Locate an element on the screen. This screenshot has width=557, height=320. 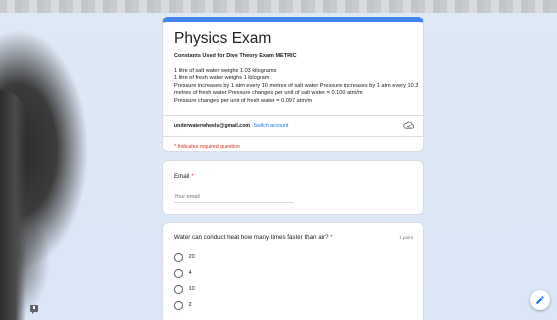
option-label: 2 is located at coordinates (190, 305).